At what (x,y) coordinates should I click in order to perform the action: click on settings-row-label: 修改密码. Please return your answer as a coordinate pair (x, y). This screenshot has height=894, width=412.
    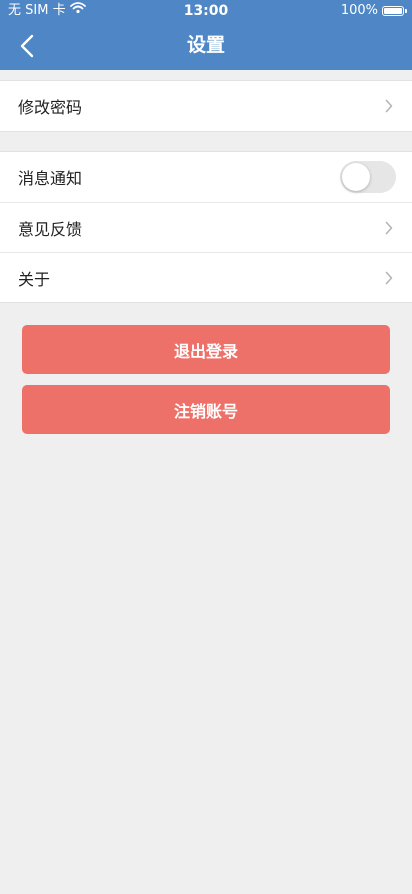
    Looking at the image, I should click on (50, 107).